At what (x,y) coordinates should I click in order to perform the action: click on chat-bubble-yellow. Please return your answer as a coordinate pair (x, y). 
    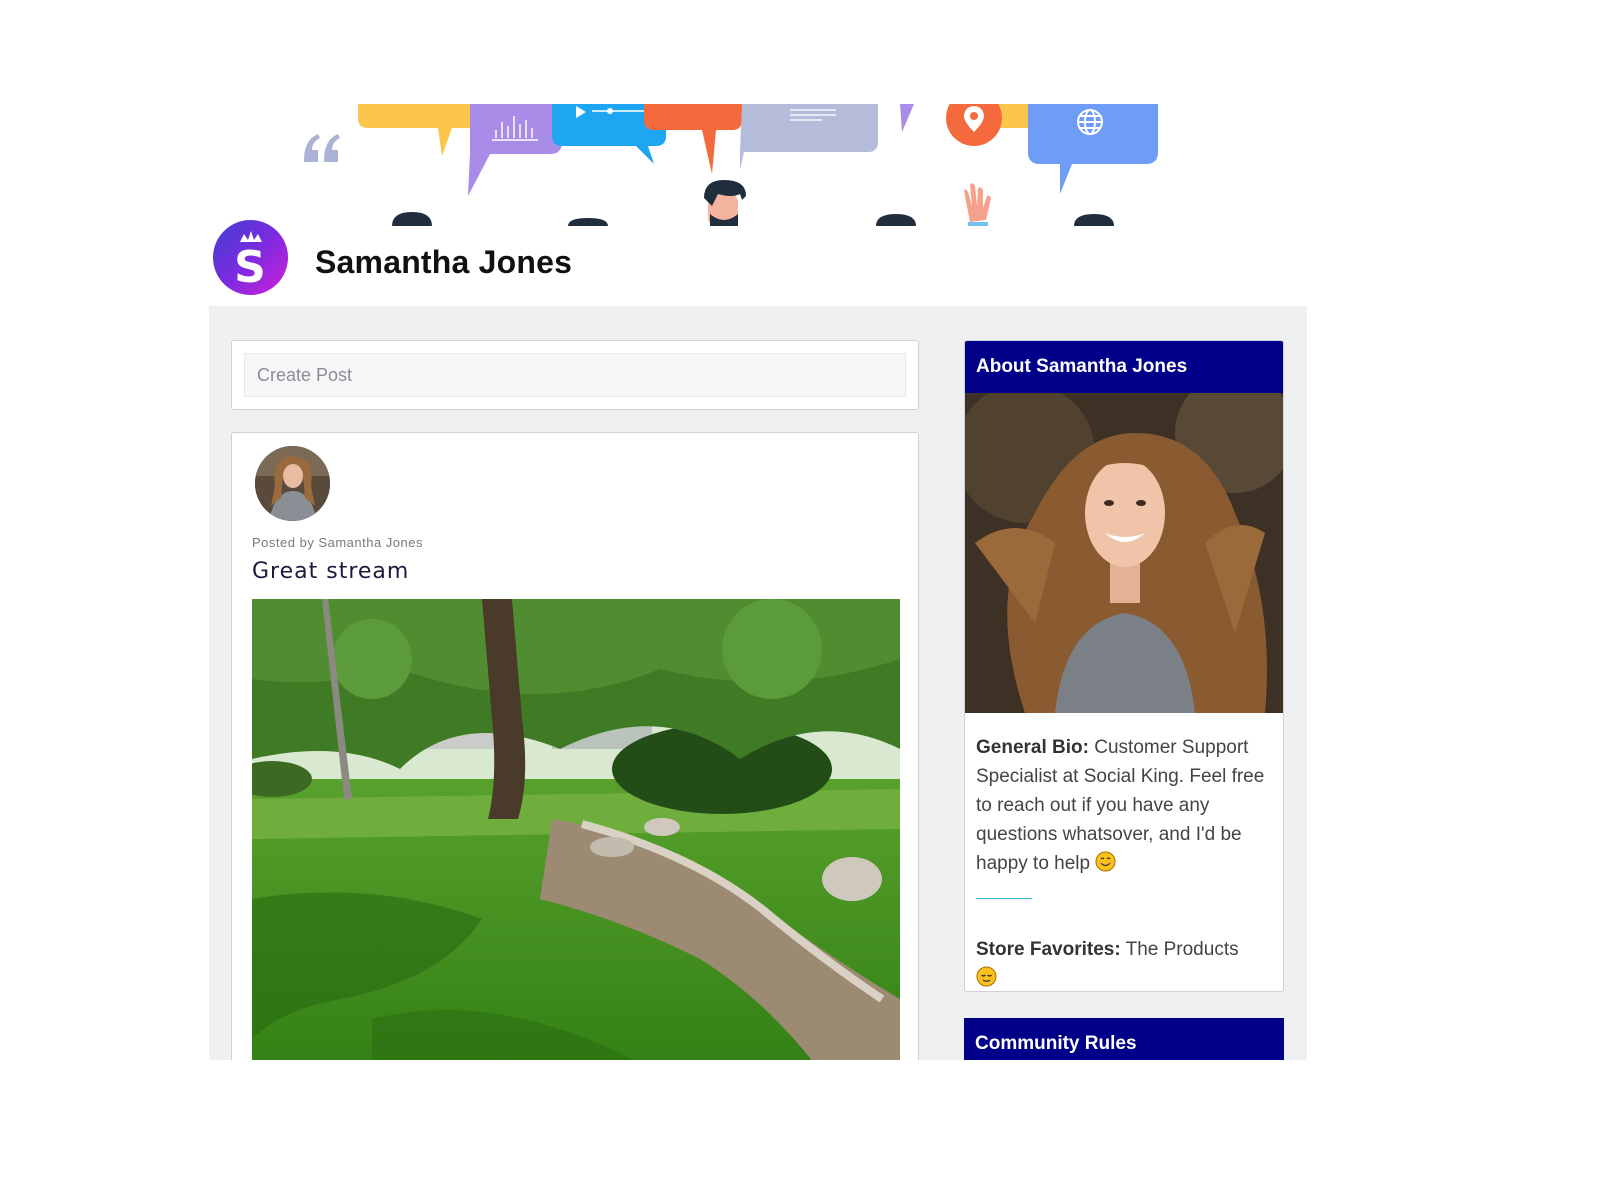
    Looking at the image, I should click on (418, 130).